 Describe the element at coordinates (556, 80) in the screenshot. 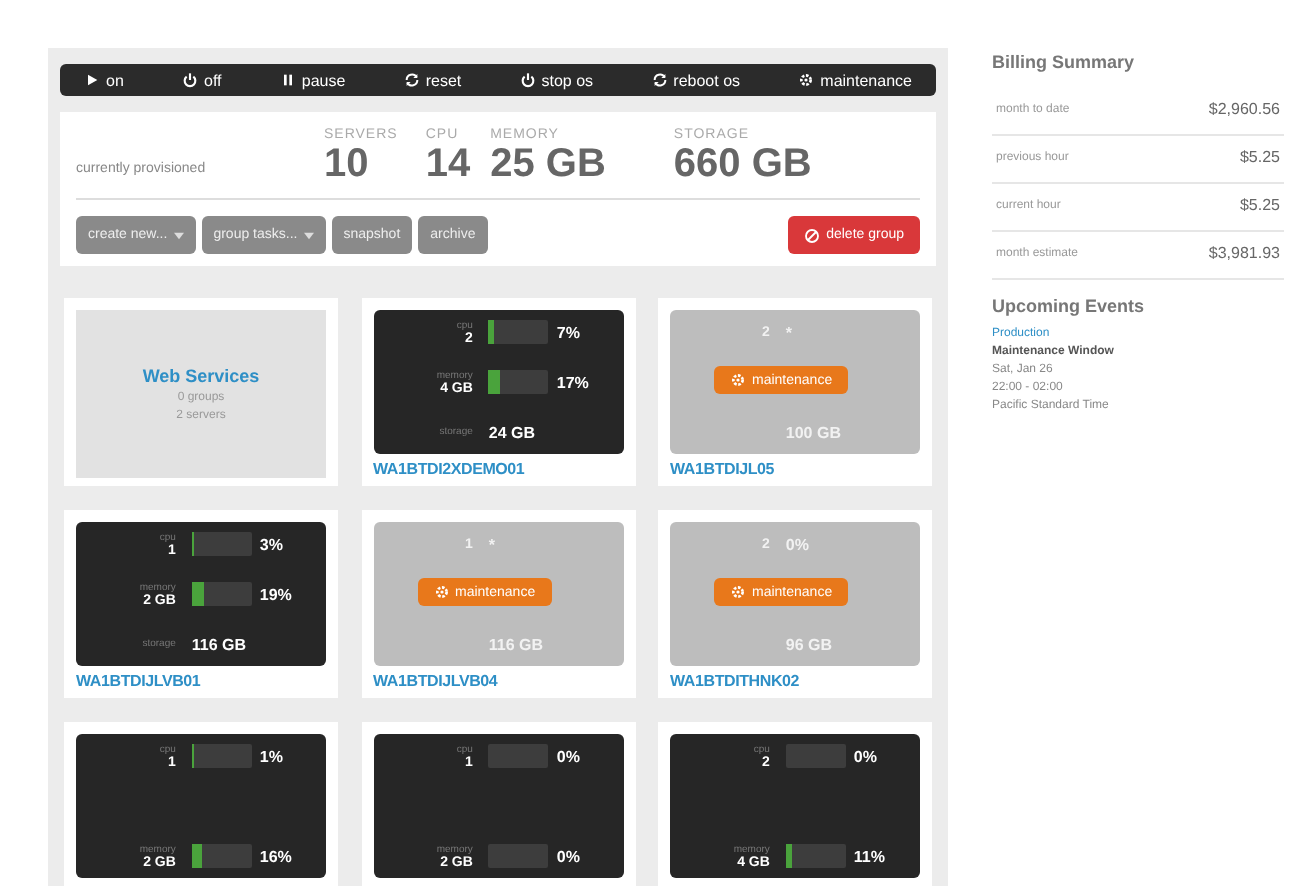

I see `toolbar-button: stop os` at that location.